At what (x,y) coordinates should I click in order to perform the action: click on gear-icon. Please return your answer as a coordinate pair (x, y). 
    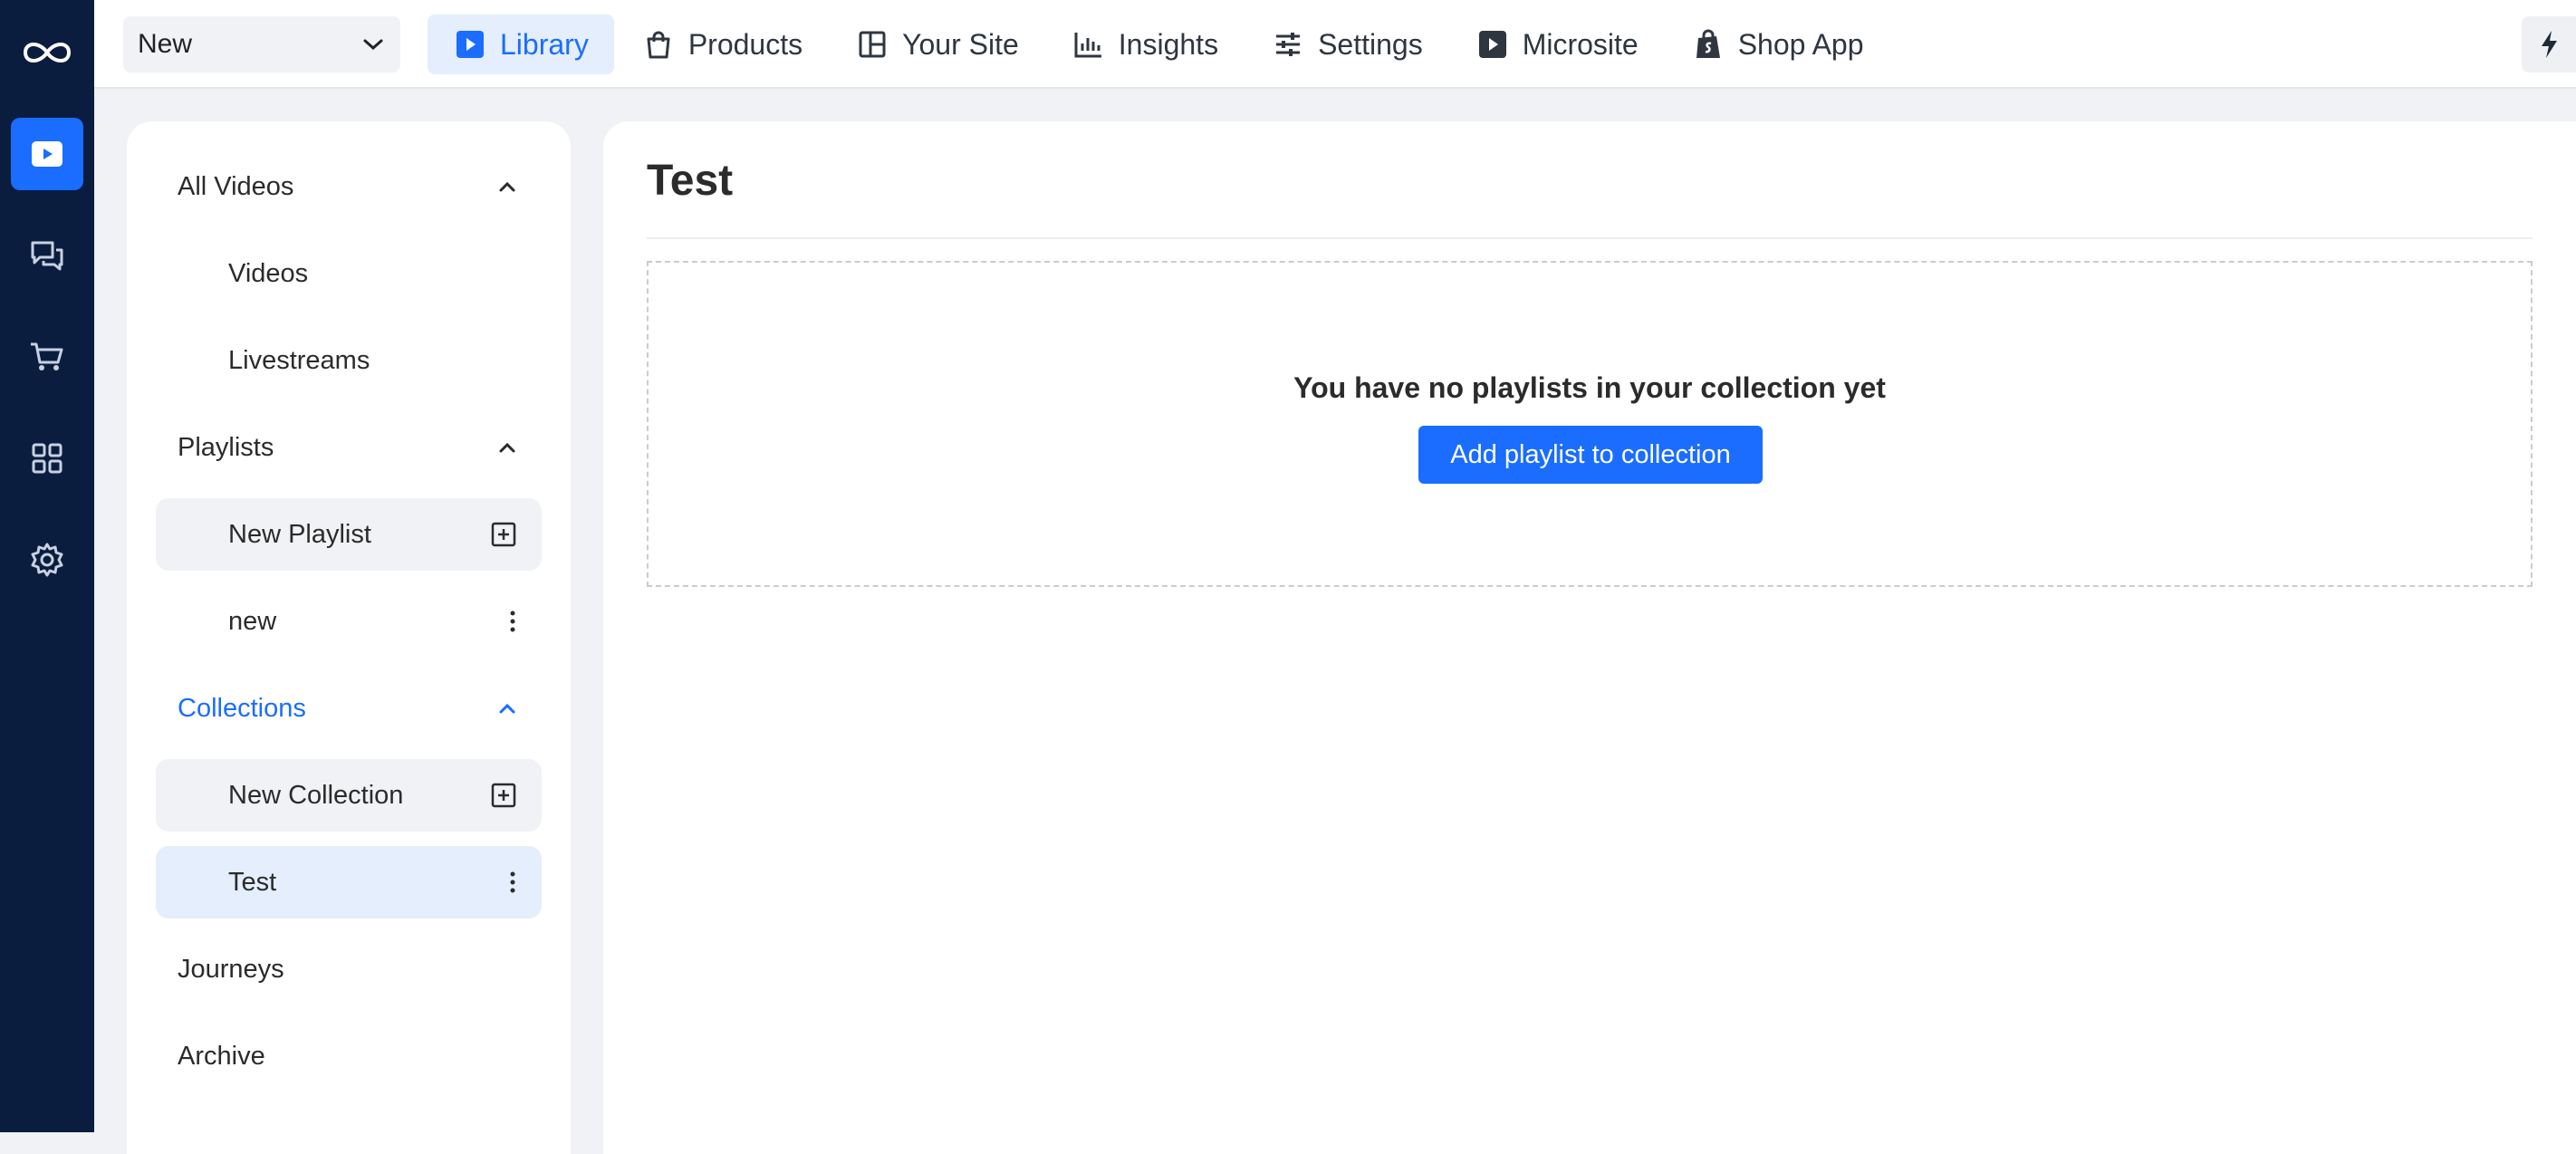
    Looking at the image, I should click on (47, 560).